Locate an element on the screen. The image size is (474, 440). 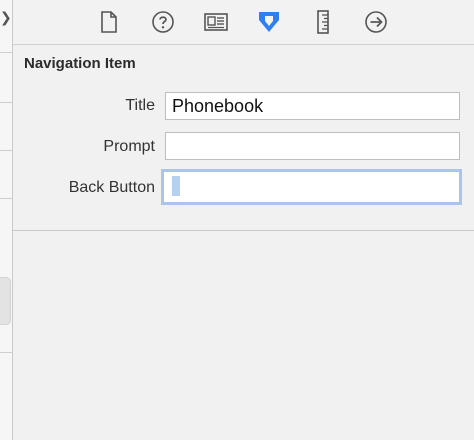
prompt-label: Prompt is located at coordinates (129, 146).